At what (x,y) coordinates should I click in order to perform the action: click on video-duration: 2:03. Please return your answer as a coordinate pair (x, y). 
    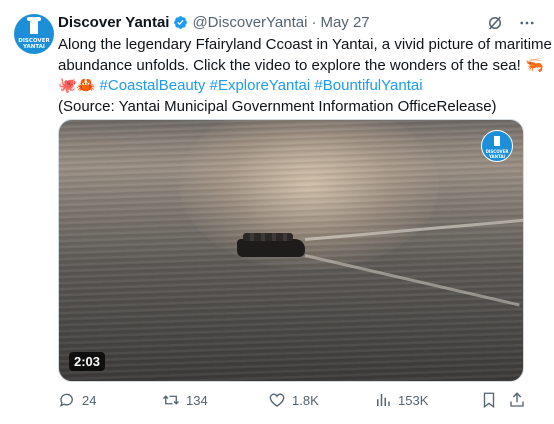
    Looking at the image, I should click on (87, 361).